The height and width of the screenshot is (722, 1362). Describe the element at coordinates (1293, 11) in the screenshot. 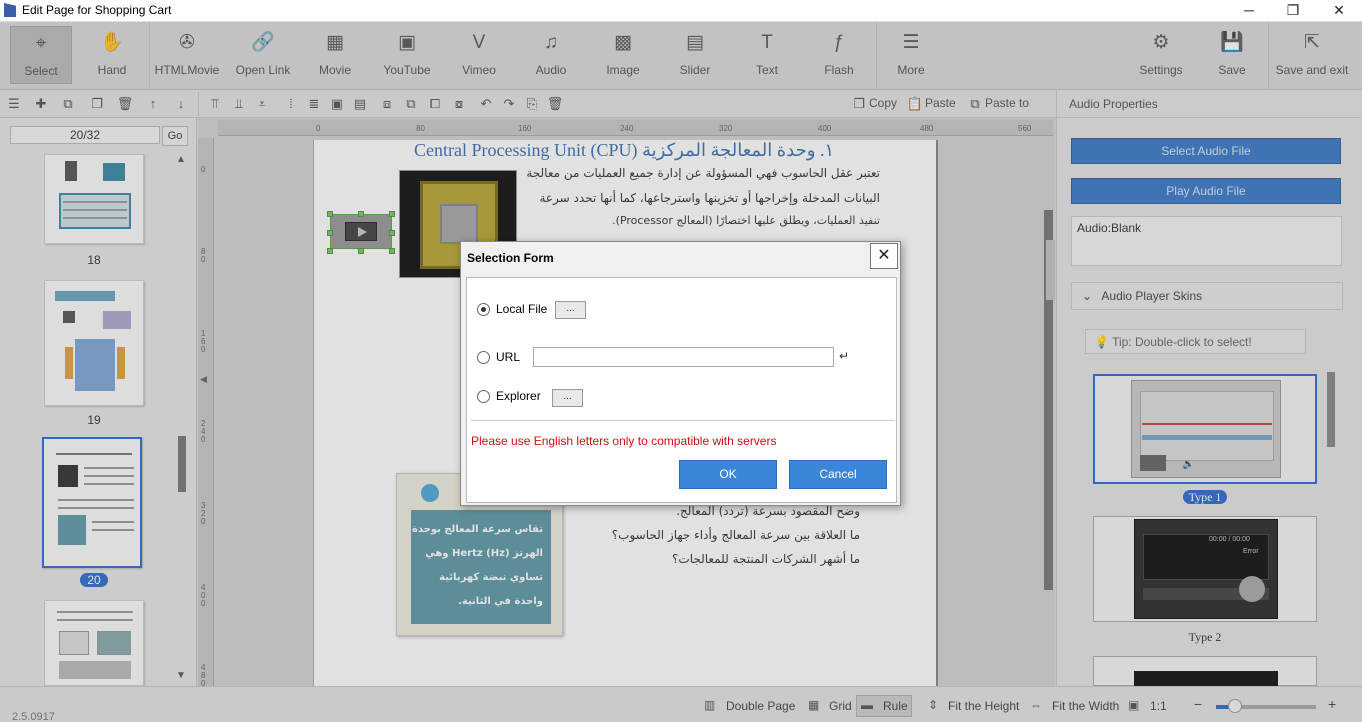

I see `maximize-button: ❐` at that location.